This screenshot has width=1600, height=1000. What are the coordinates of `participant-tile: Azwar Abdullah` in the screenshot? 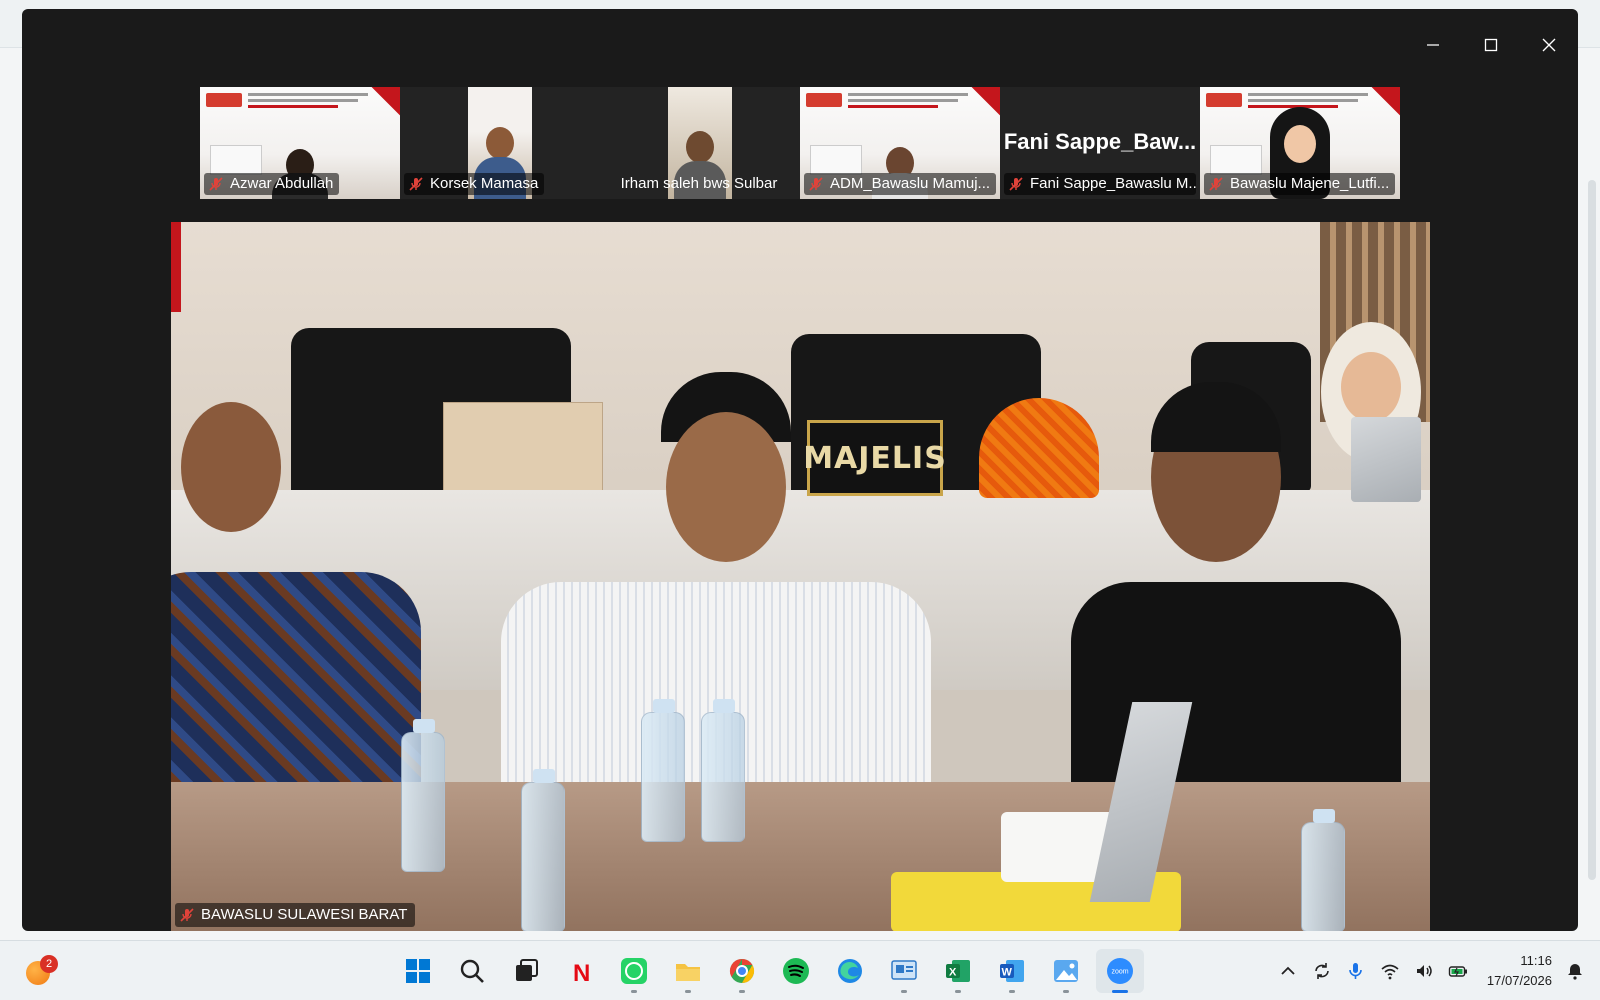 It's located at (300, 143).